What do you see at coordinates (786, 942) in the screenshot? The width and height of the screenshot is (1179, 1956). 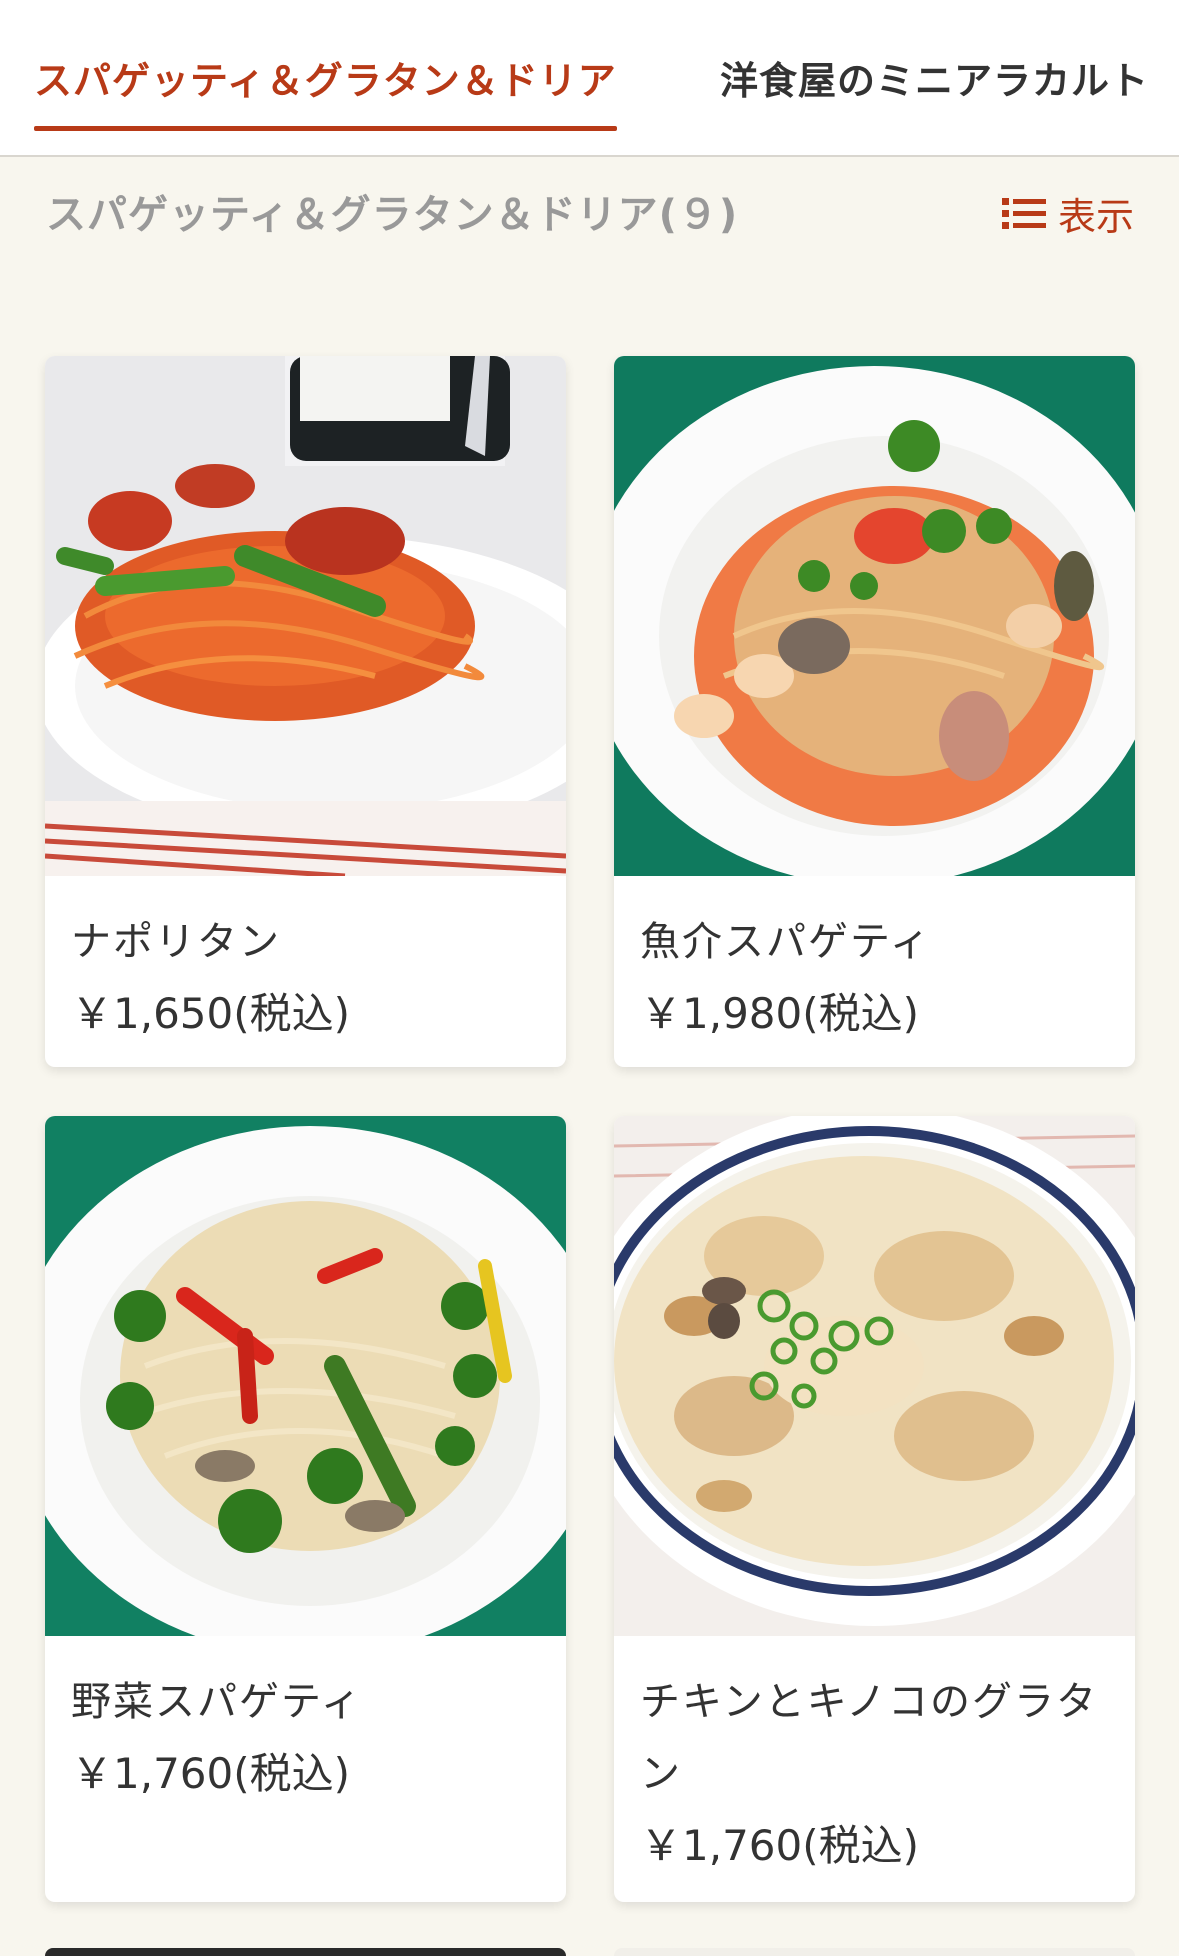 I see `menu-item-name: 魚介スパゲティ` at bounding box center [786, 942].